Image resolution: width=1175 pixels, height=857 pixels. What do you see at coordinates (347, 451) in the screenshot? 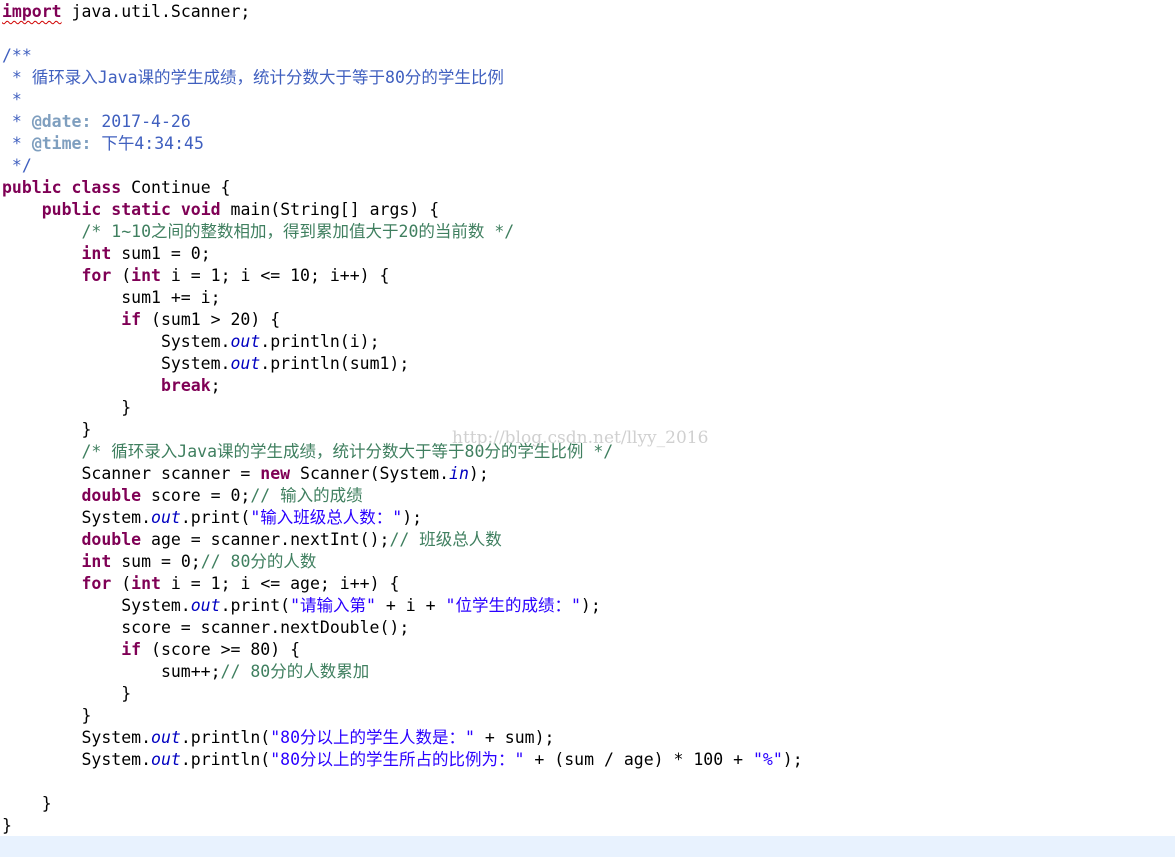
I see `comment-token: /* 循环录入Java课的学生成绩，统计分数大于等于80分的学生比例 */` at bounding box center [347, 451].